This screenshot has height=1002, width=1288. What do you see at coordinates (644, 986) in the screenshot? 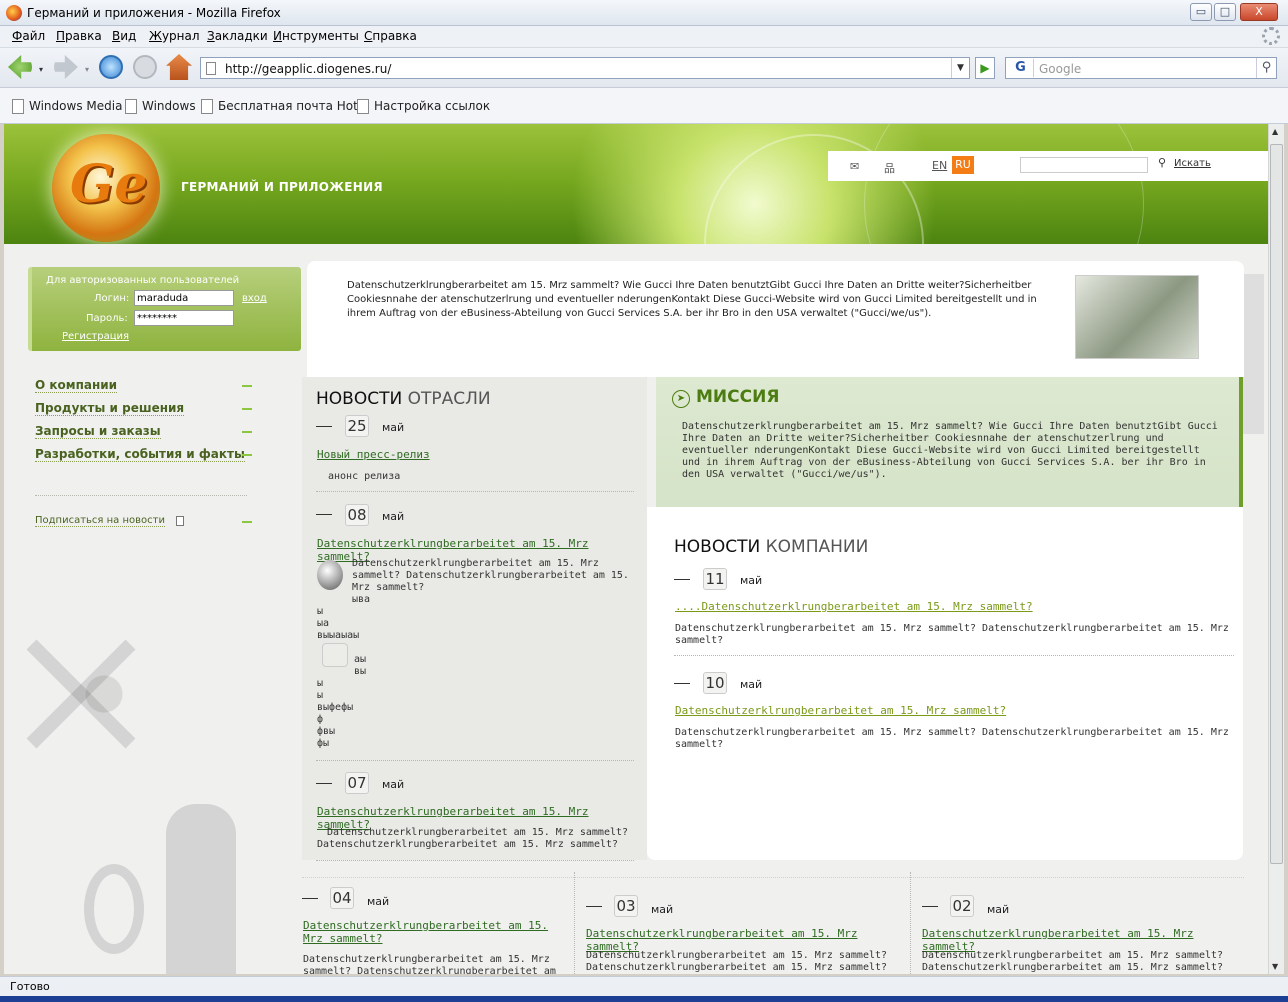
I see `status-bar: Готово` at bounding box center [644, 986].